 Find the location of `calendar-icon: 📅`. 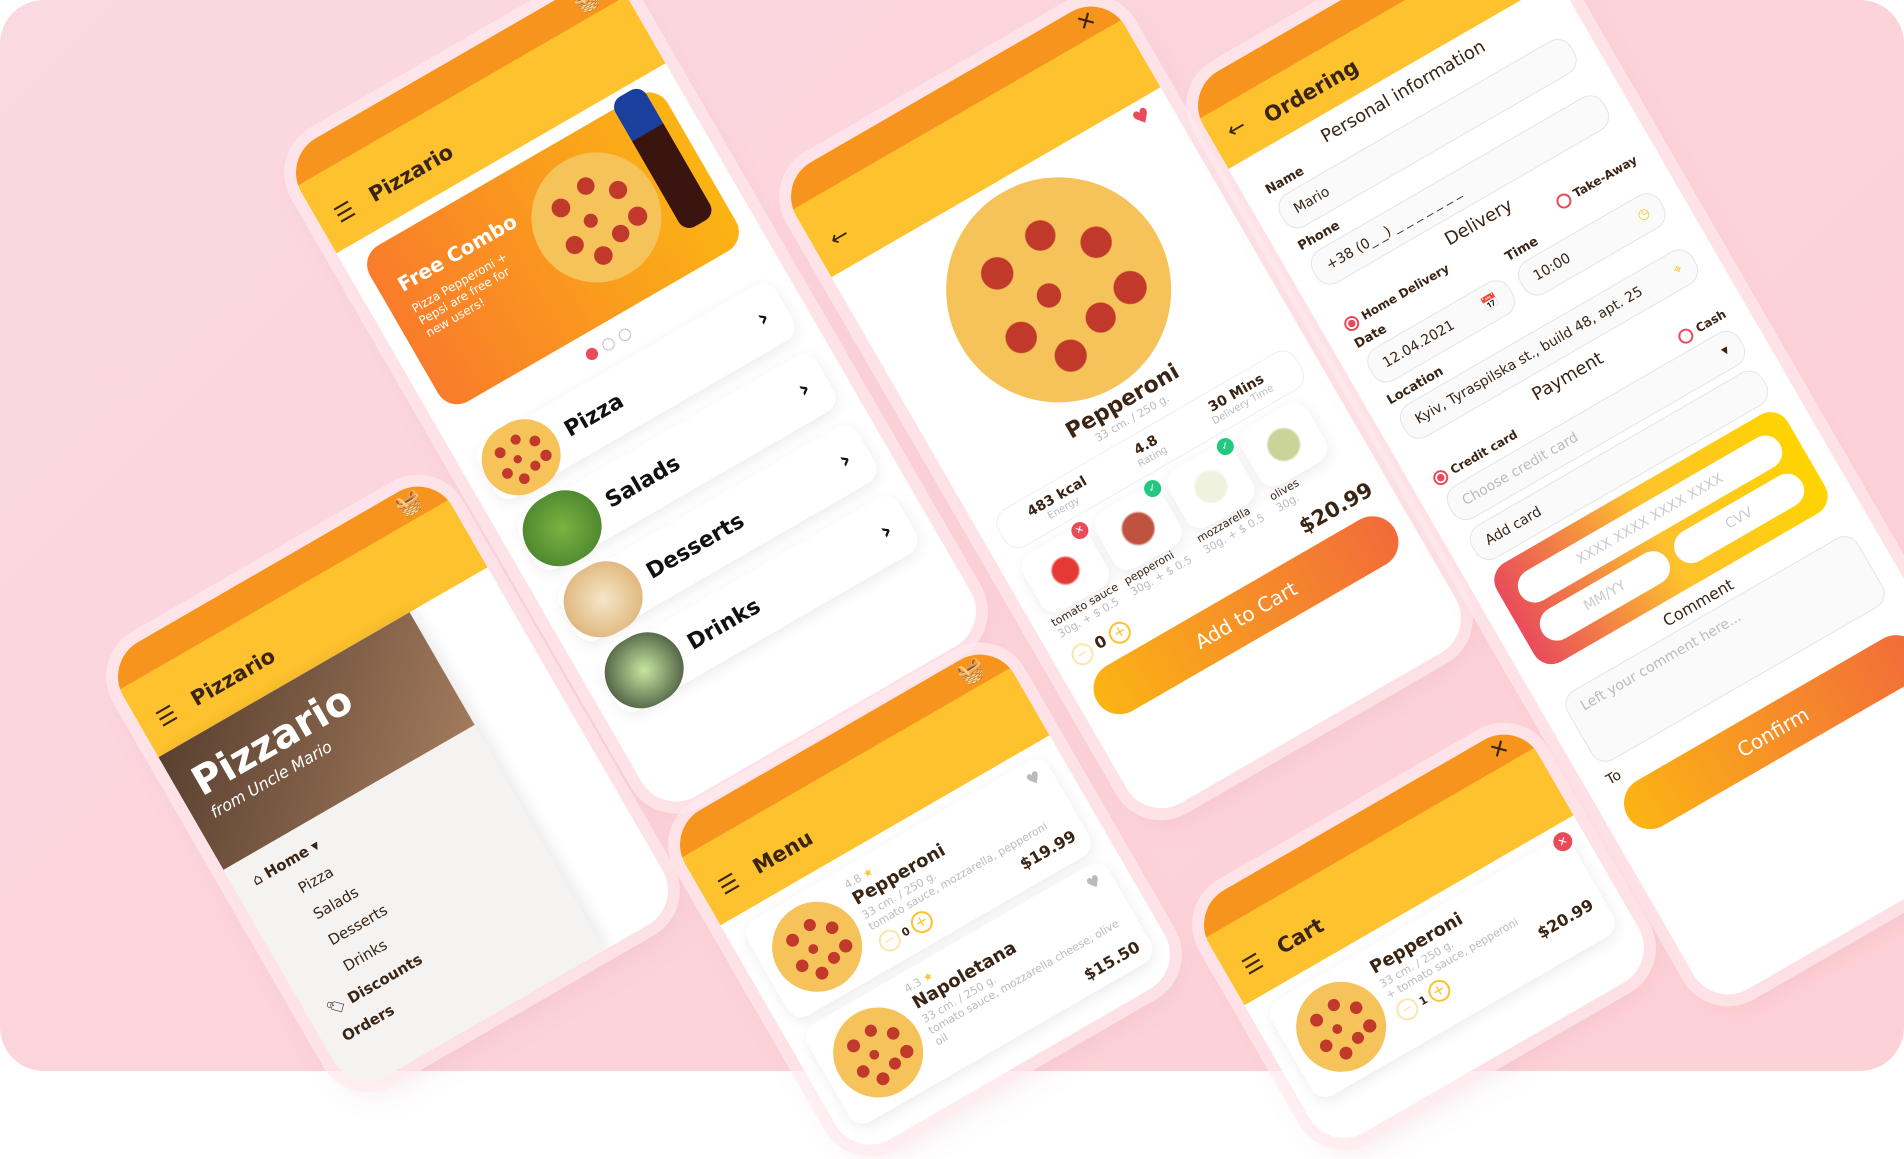

calendar-icon: 📅 is located at coordinates (1490, 302).